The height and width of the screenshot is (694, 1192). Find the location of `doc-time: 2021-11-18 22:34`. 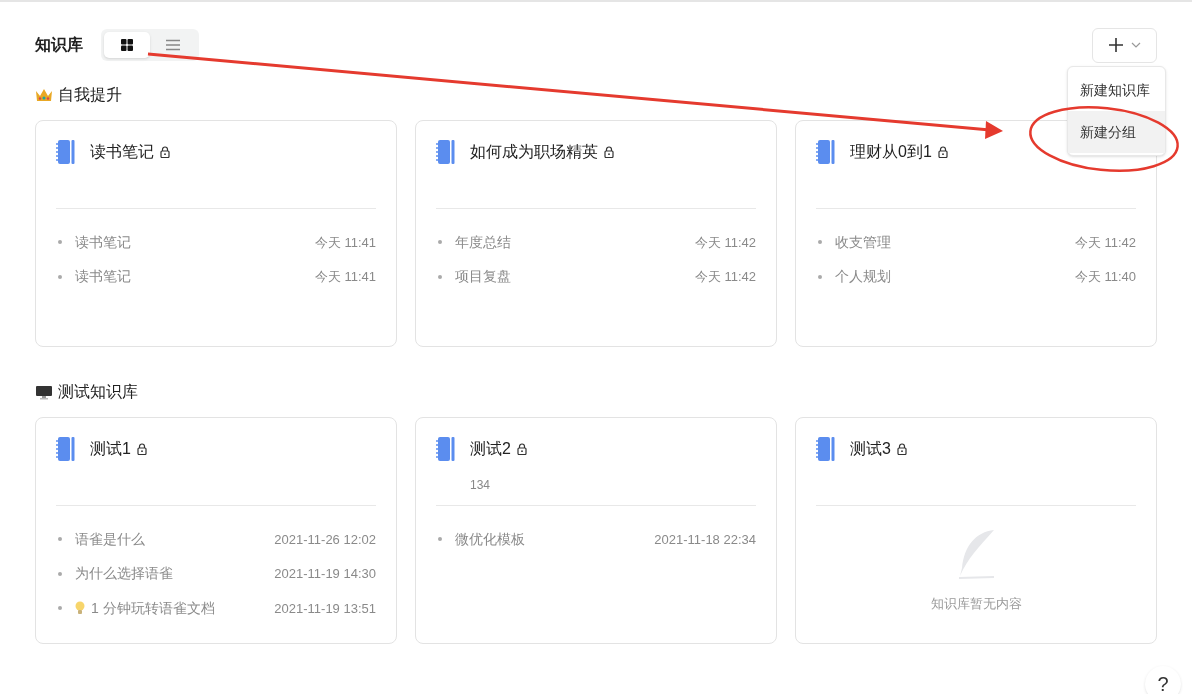

doc-time: 2021-11-18 22:34 is located at coordinates (705, 539).